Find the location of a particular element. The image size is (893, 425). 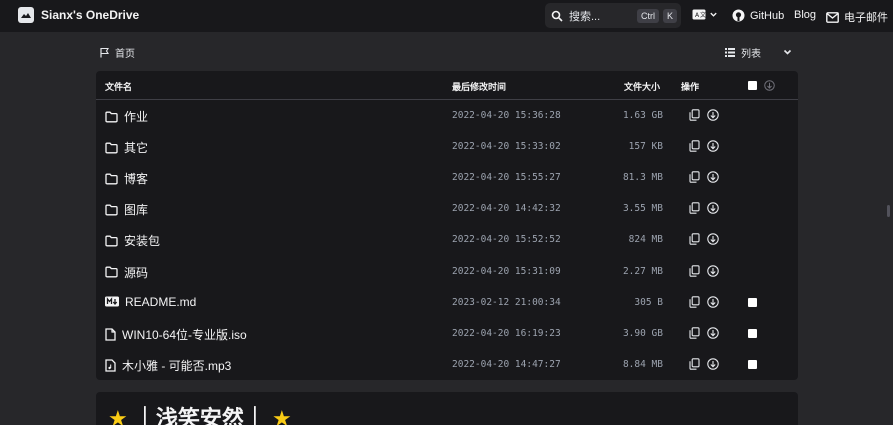

github-icon is located at coordinates (738, 15).